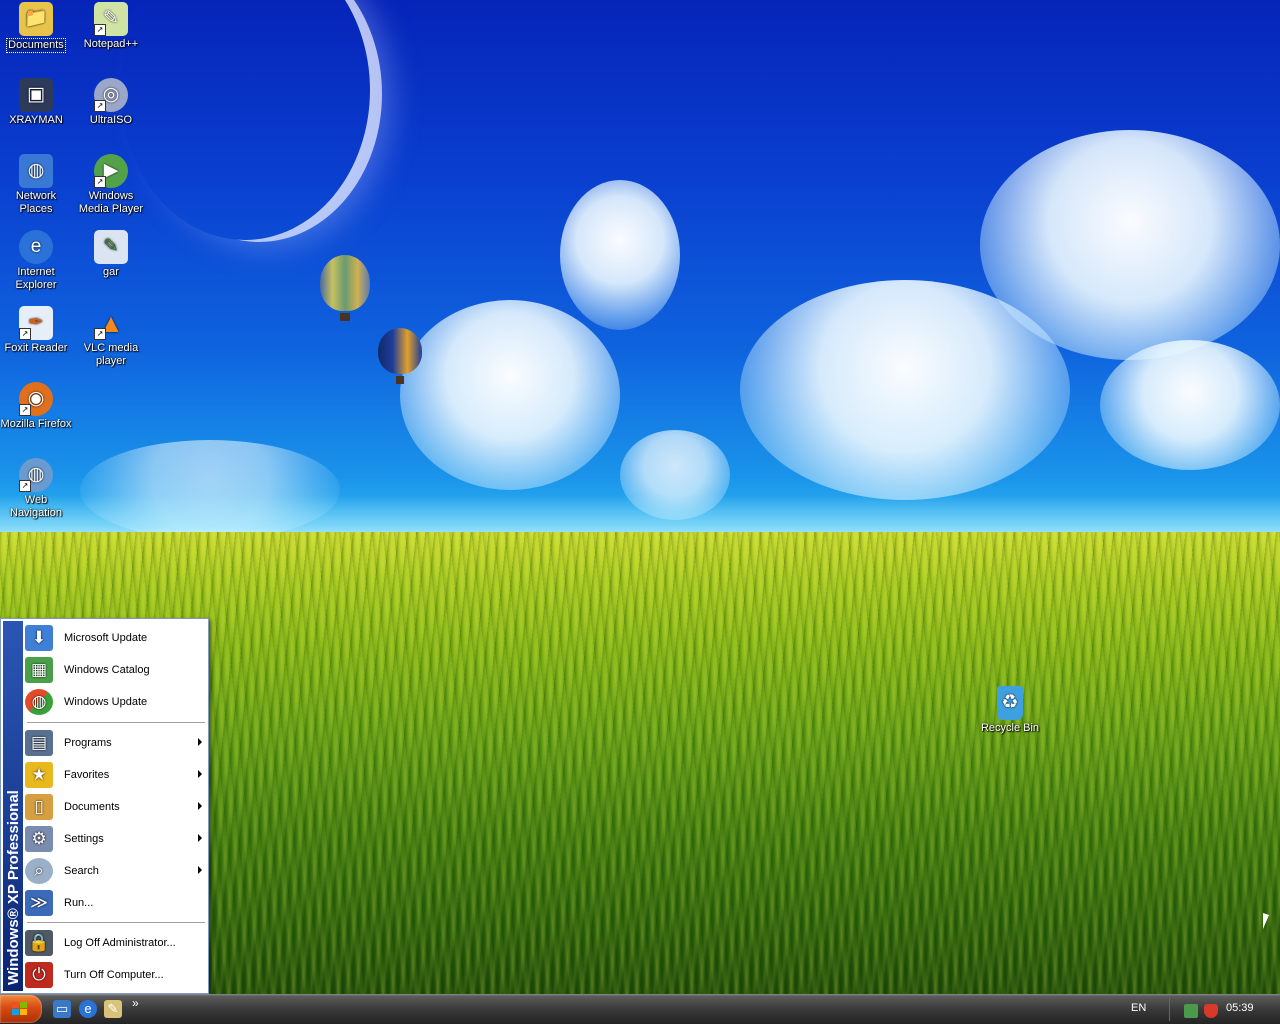 The height and width of the screenshot is (1024, 1280). What do you see at coordinates (62, 1009) in the screenshot?
I see `show-desktop-icon: ▭` at bounding box center [62, 1009].